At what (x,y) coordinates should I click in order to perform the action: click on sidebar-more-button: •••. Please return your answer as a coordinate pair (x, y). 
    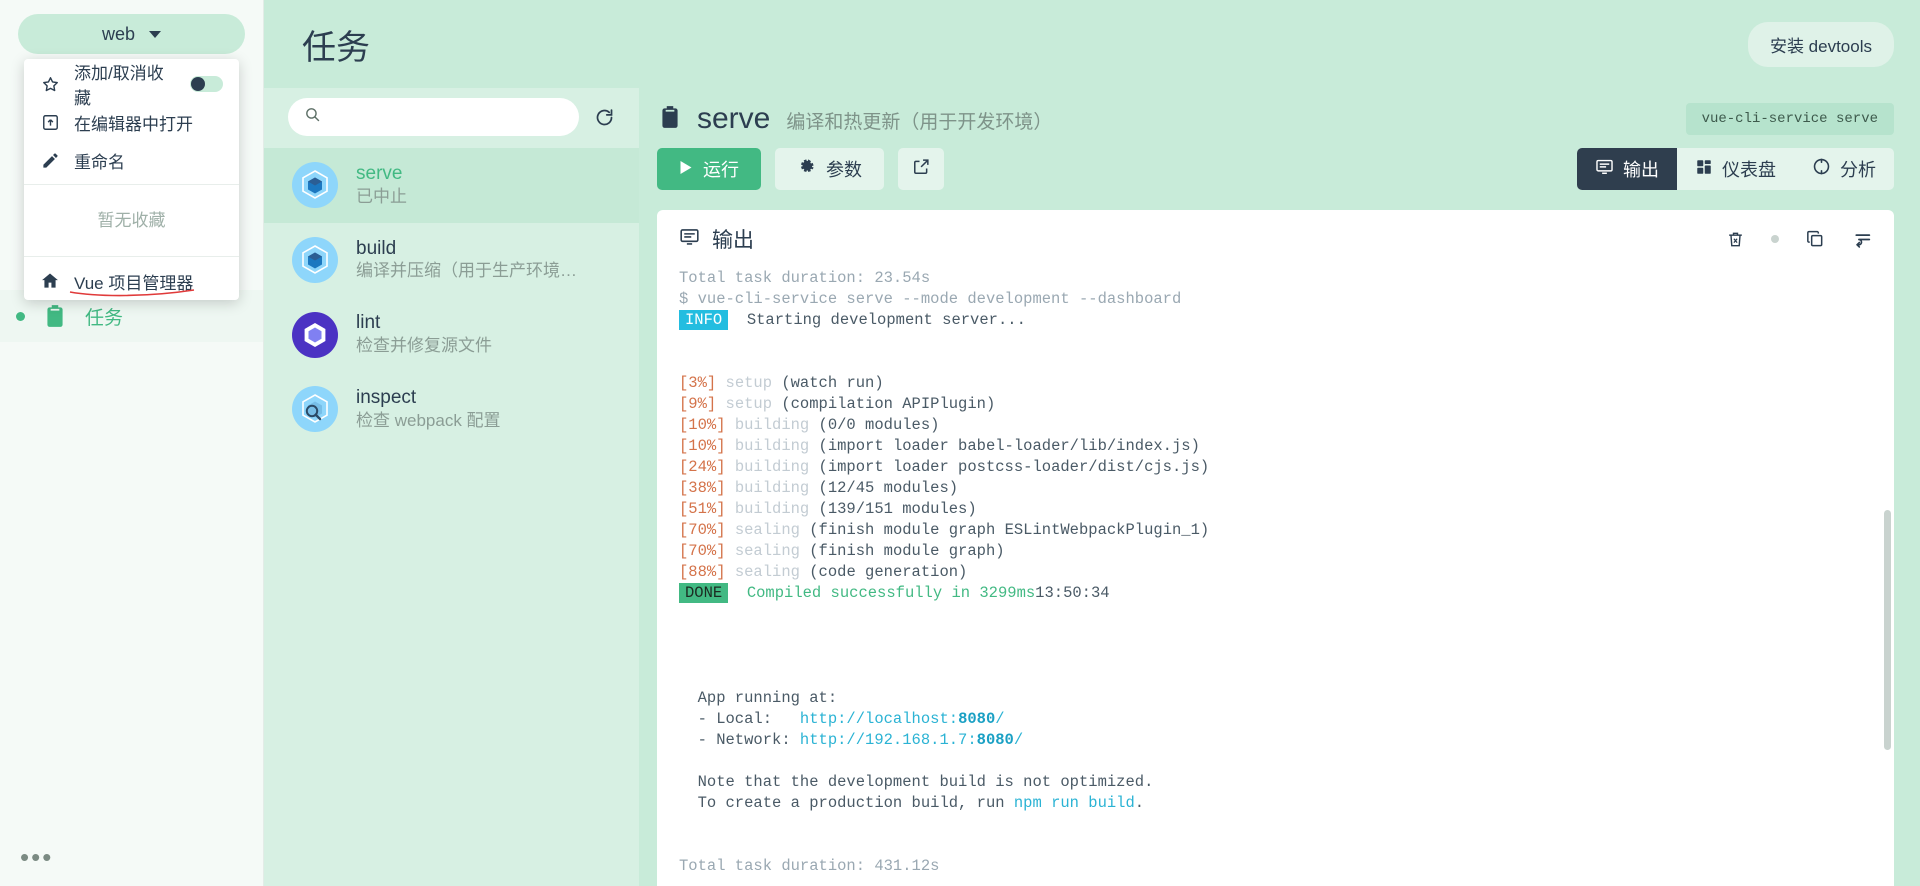
    Looking at the image, I should click on (36, 857).